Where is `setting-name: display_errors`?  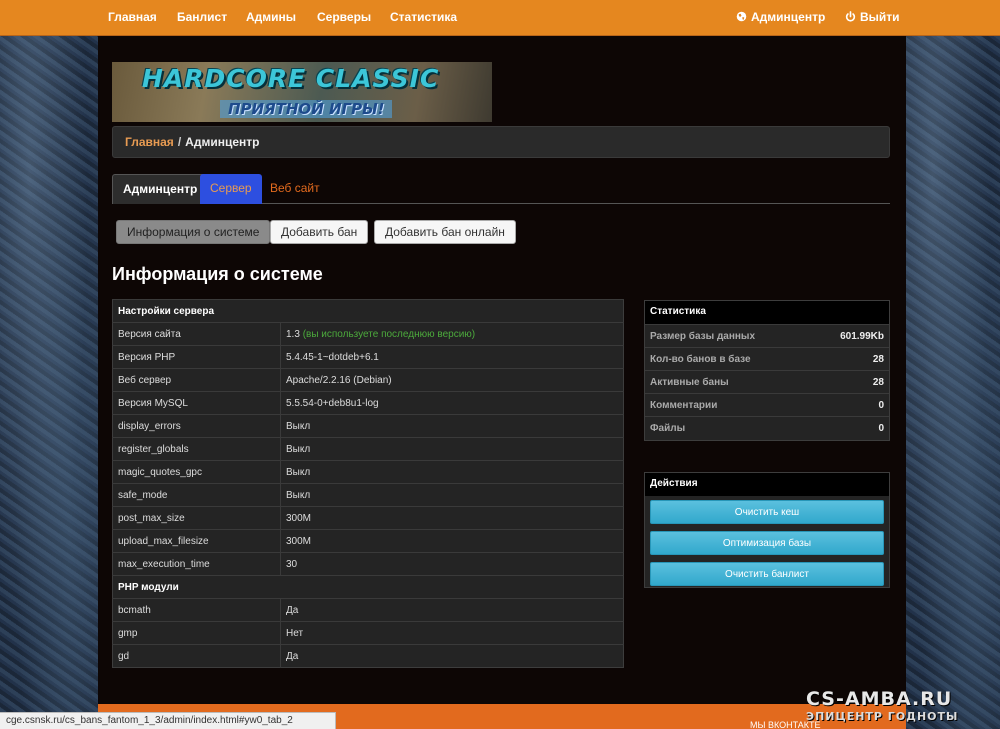
setting-name: display_errors is located at coordinates (196, 426).